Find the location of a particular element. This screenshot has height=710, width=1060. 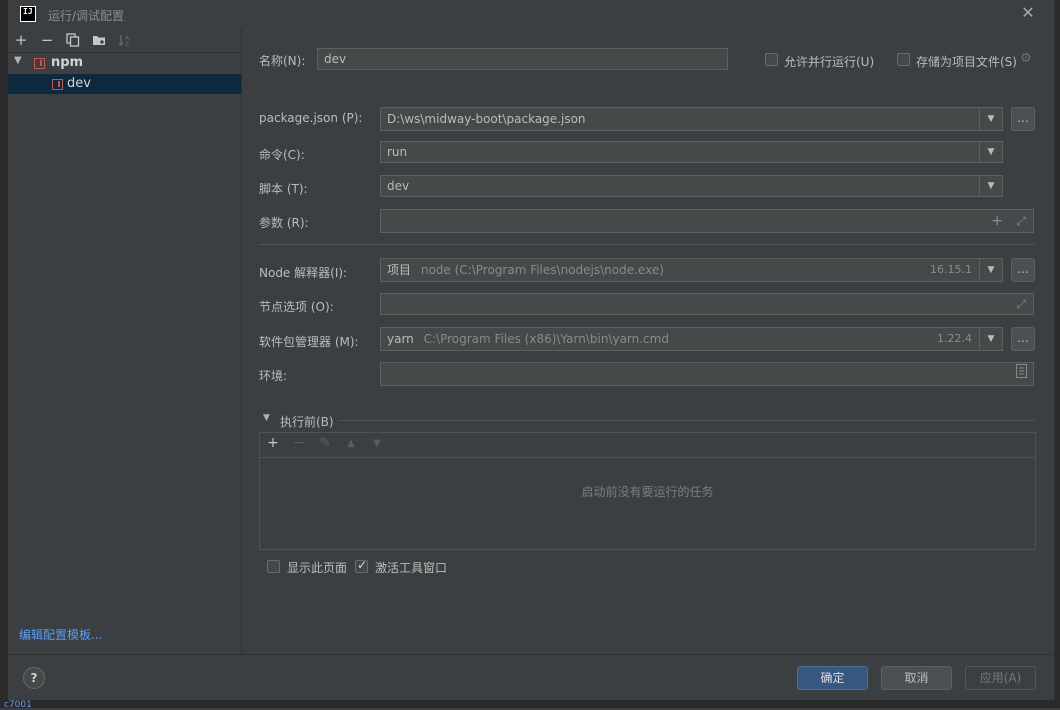

move-up-icon: ▲ is located at coordinates (351, 443).